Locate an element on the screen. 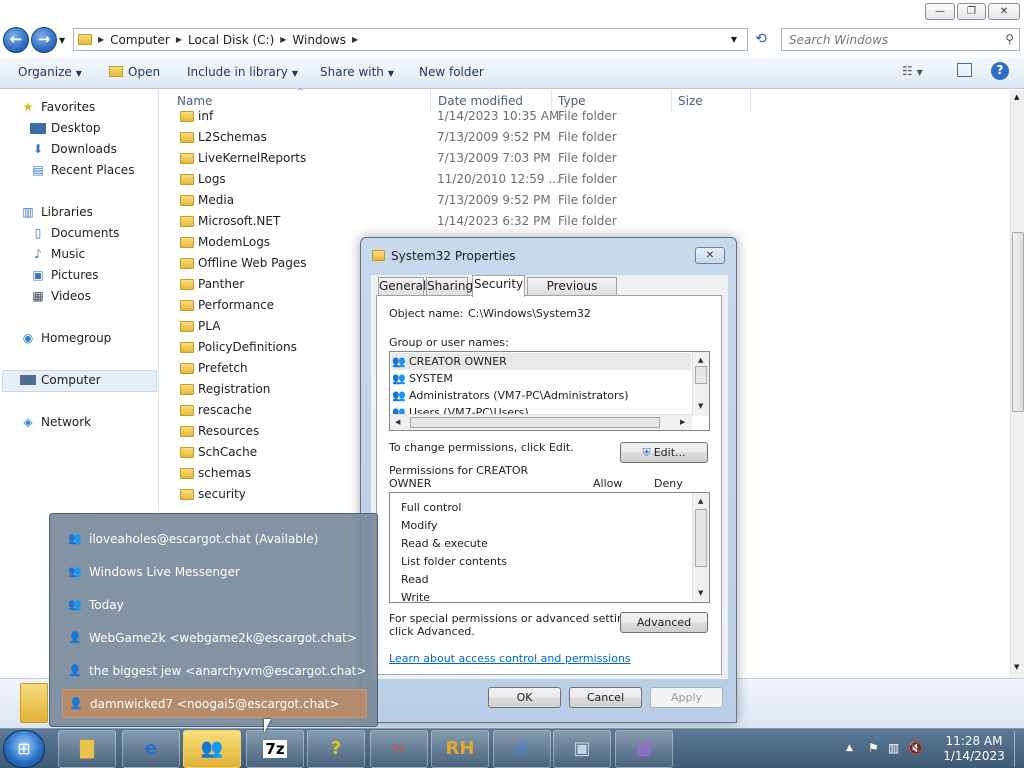 This screenshot has width=1024, height=768. recent-pages-dropdown: ▼ is located at coordinates (62, 40).